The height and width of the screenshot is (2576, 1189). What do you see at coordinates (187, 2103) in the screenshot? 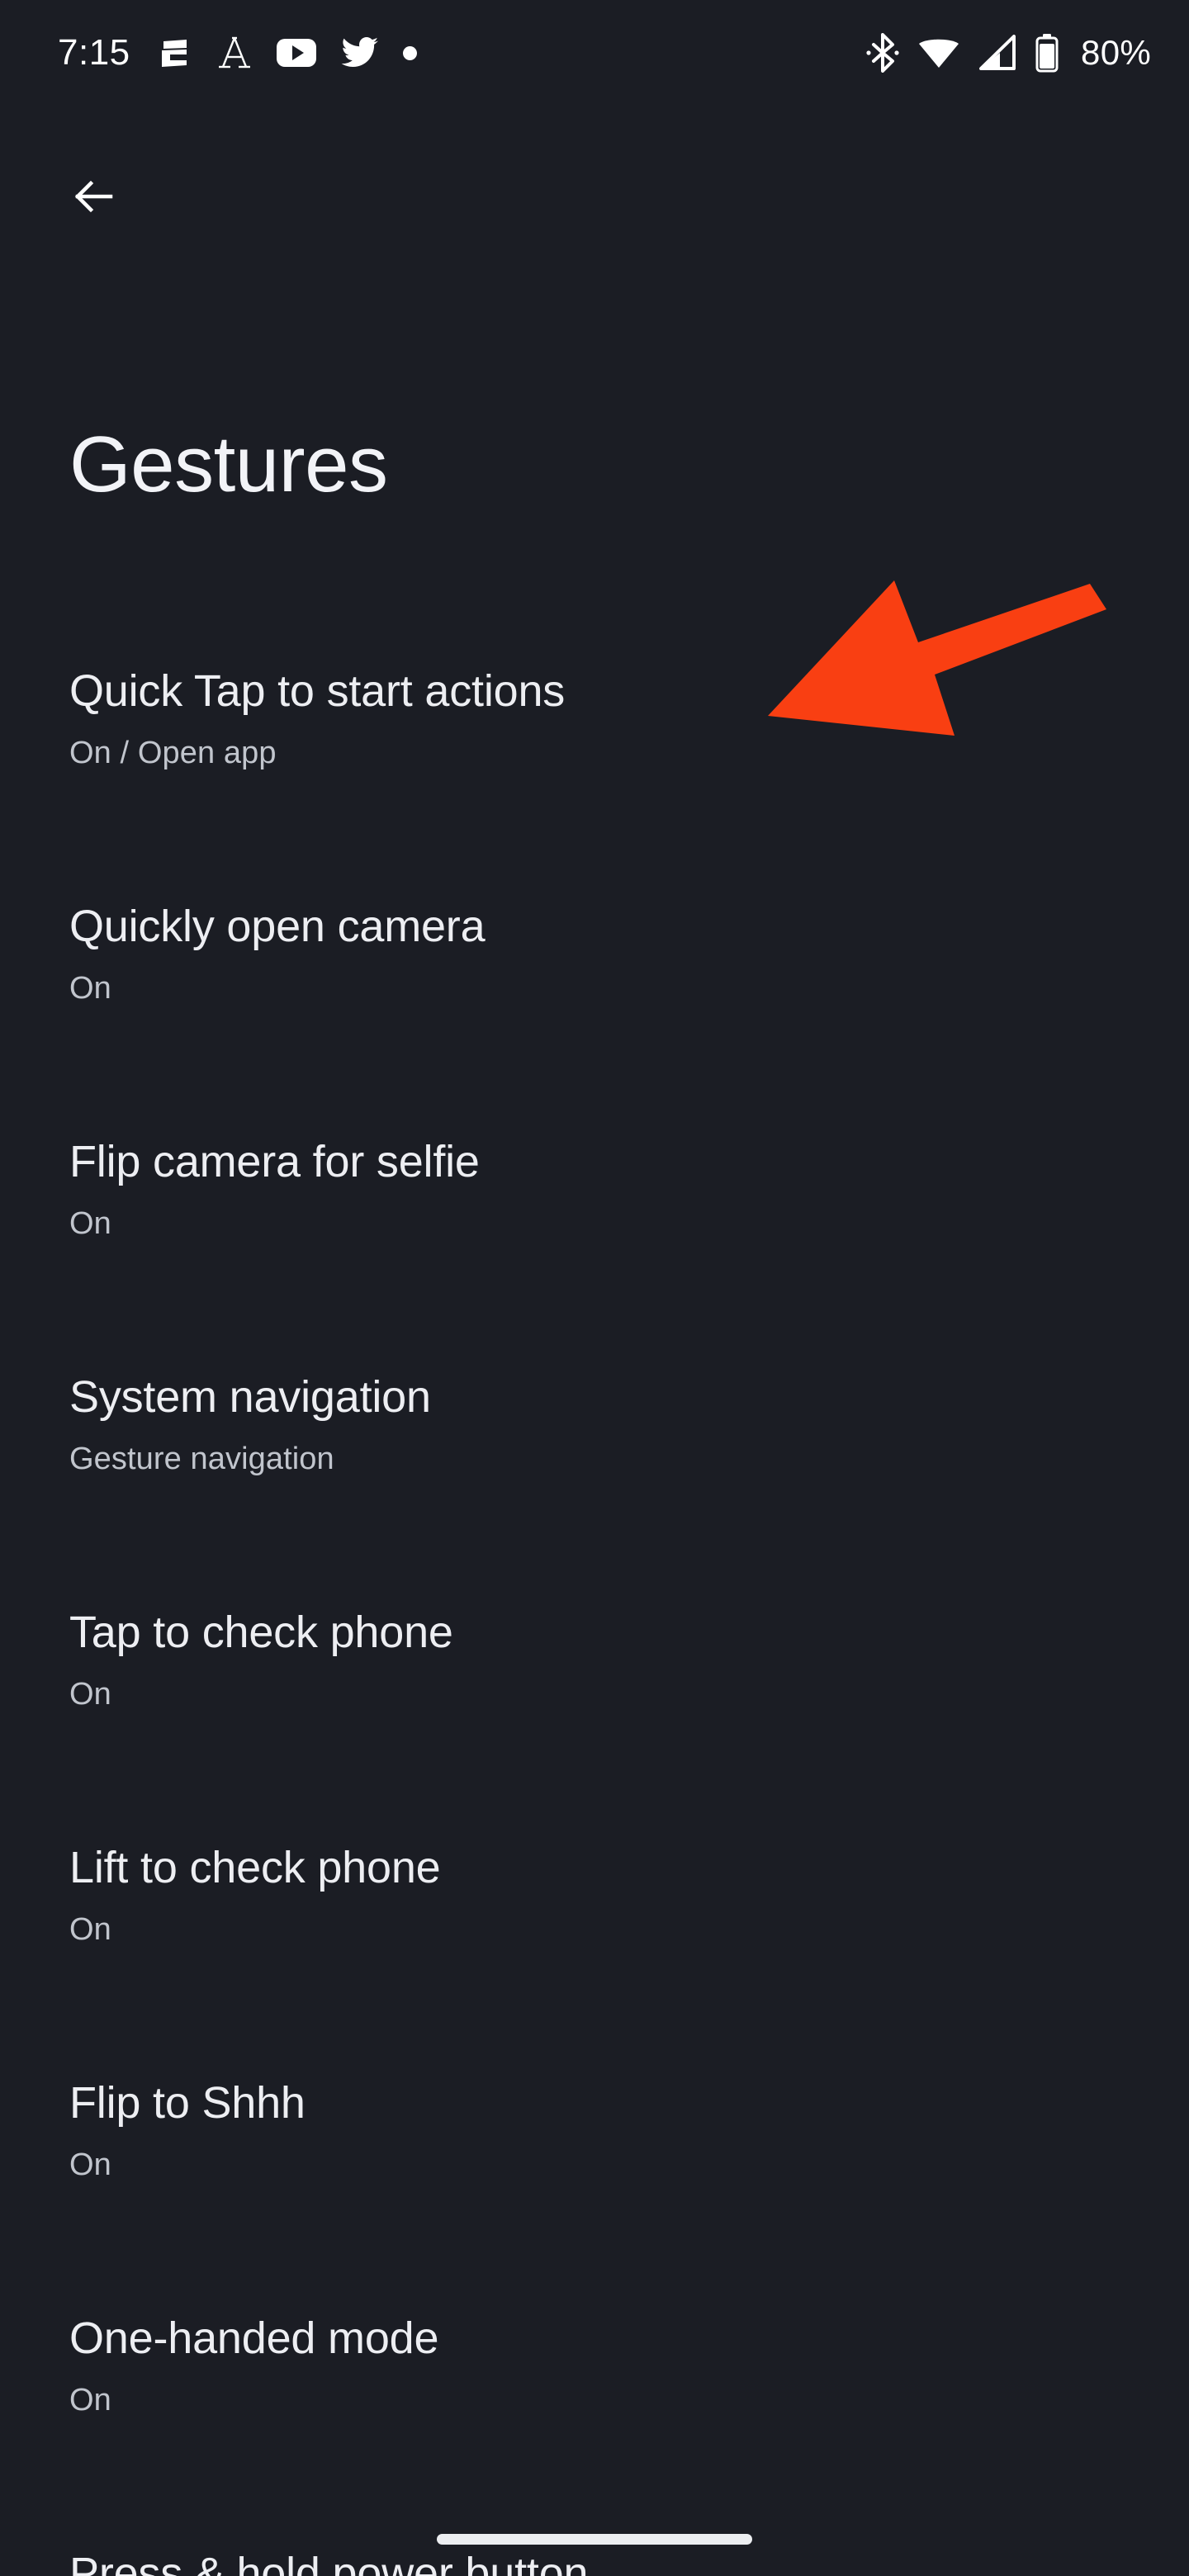
I see `list-item-title: Flip to Shhh` at bounding box center [187, 2103].